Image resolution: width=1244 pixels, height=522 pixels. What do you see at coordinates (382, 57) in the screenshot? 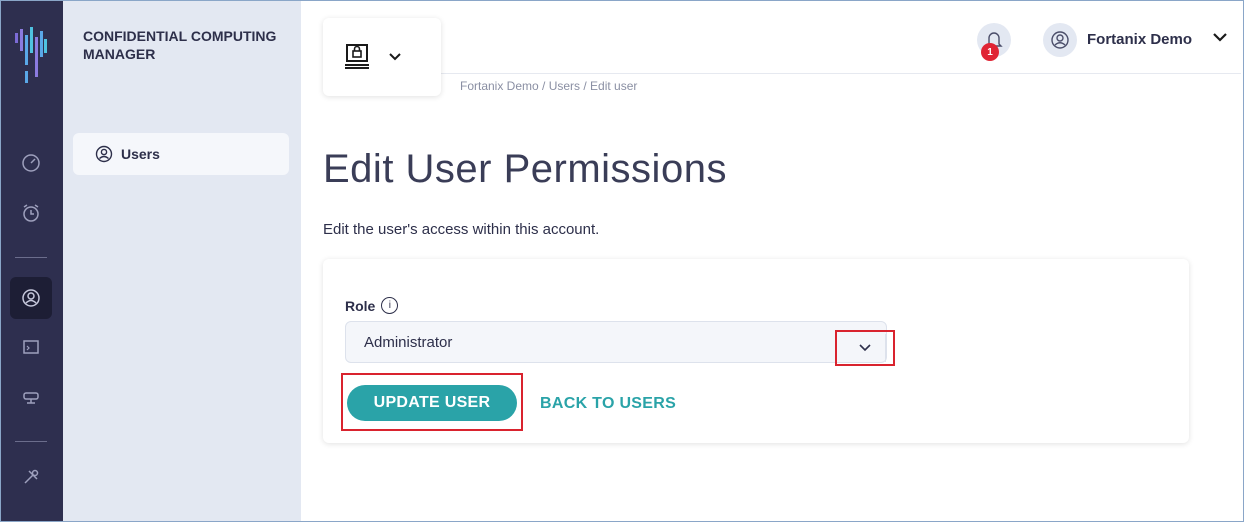
I see `app-switcher` at bounding box center [382, 57].